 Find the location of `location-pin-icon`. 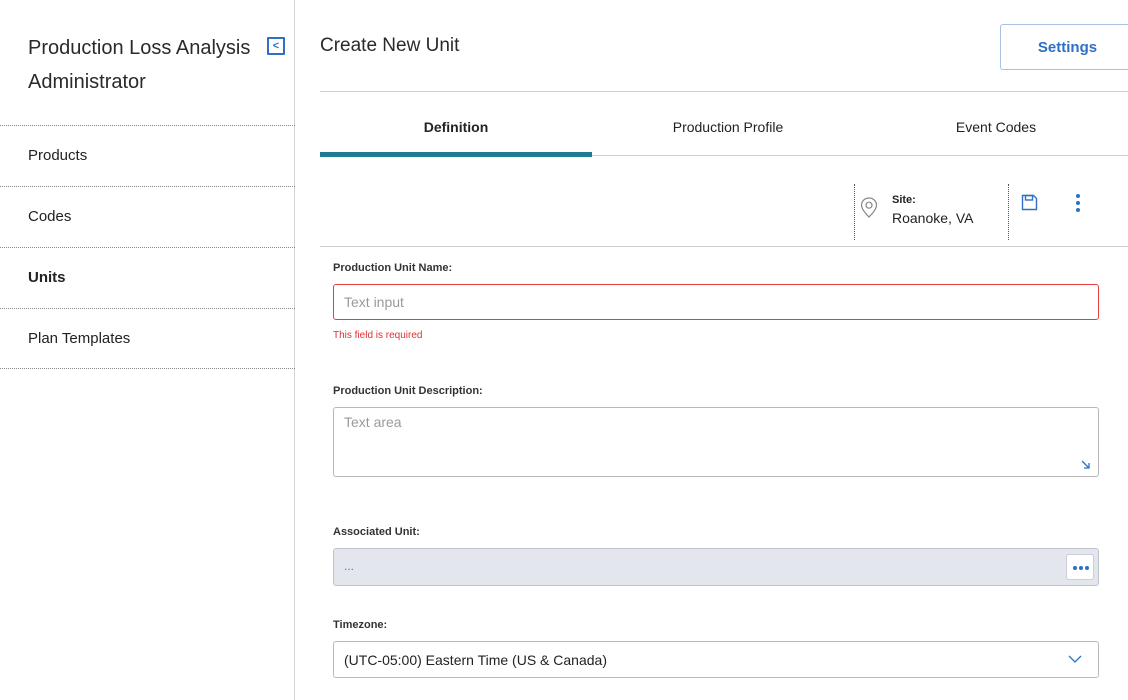

location-pin-icon is located at coordinates (869, 207).